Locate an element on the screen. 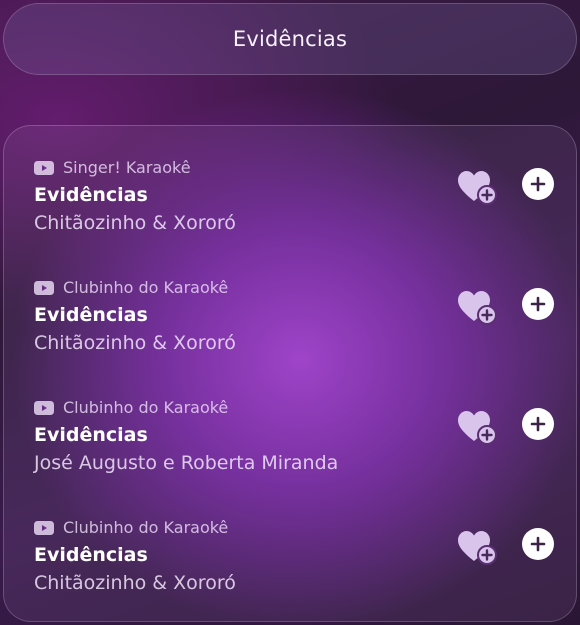 This screenshot has width=580, height=625. search-query-text: Evidências is located at coordinates (290, 39).